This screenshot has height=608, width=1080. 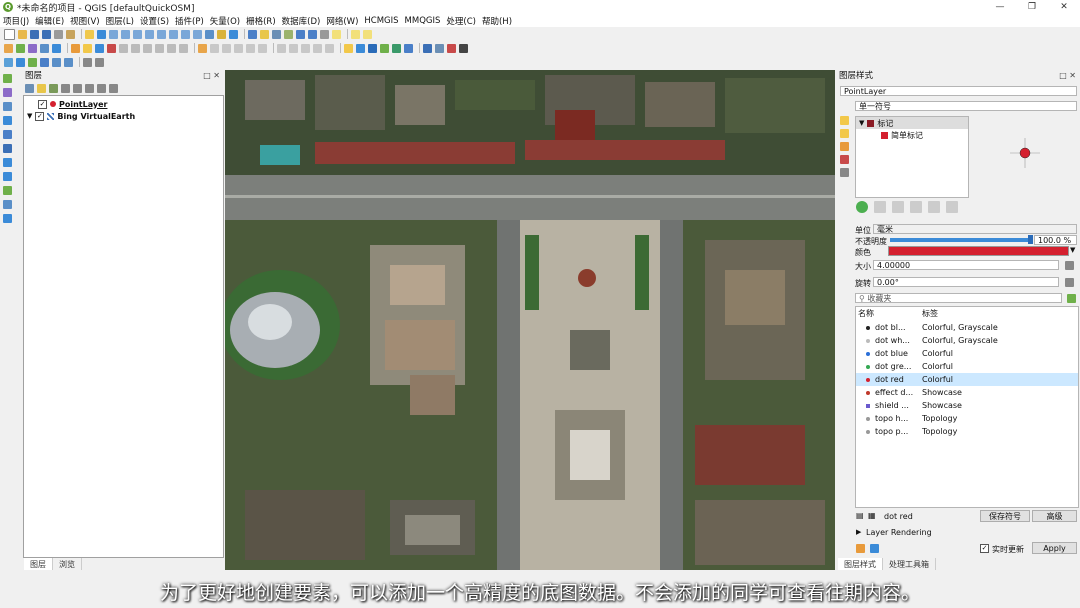 What do you see at coordinates (87, 48) in the screenshot?
I see `toggle-editing-icon` at bounding box center [87, 48].